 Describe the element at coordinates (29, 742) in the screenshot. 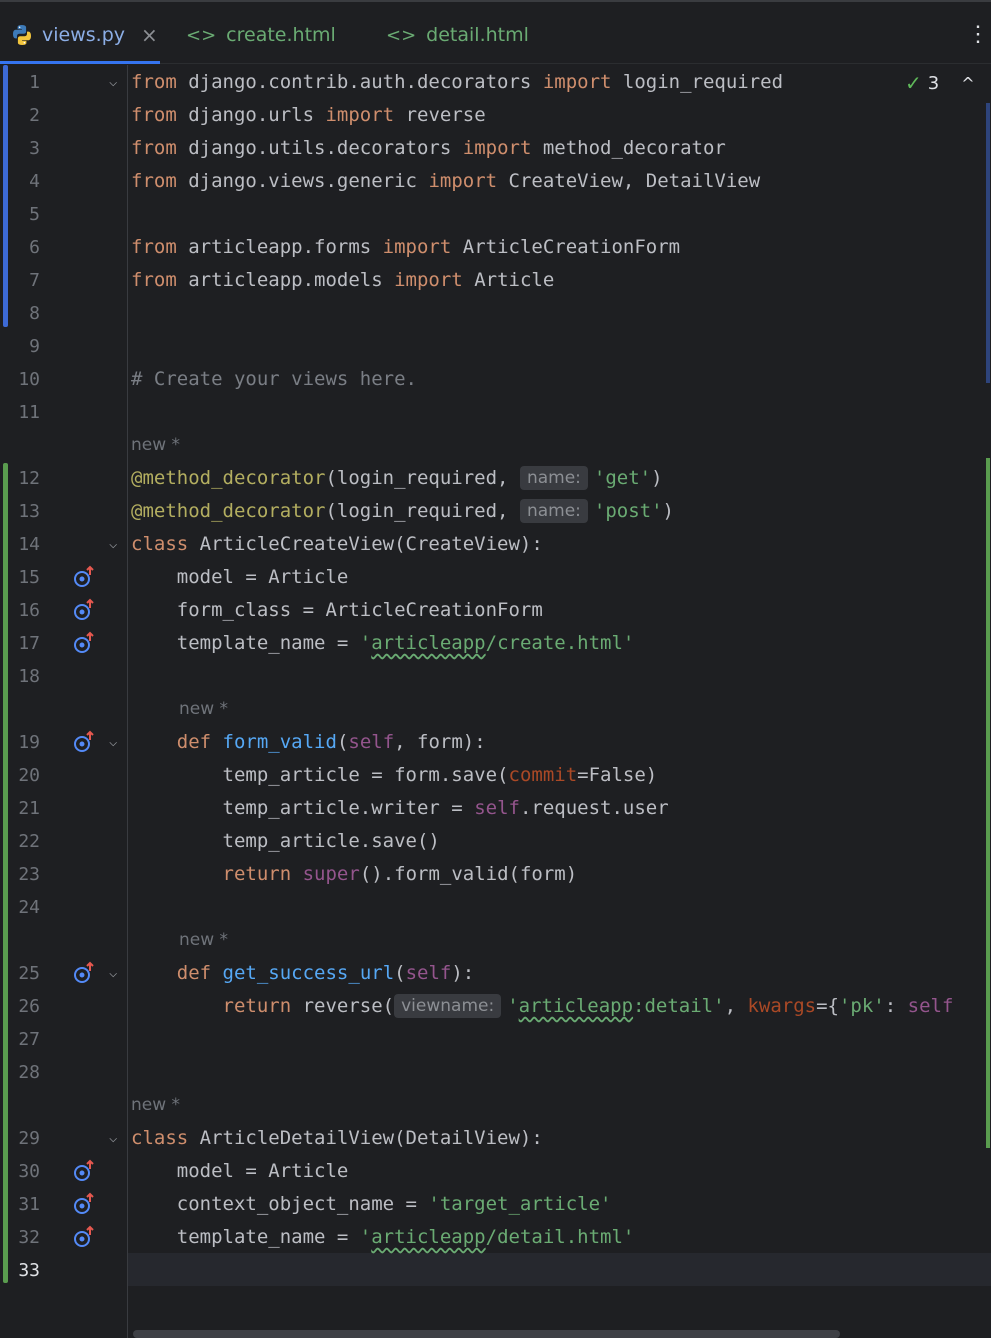

I see `line-number: 19` at that location.